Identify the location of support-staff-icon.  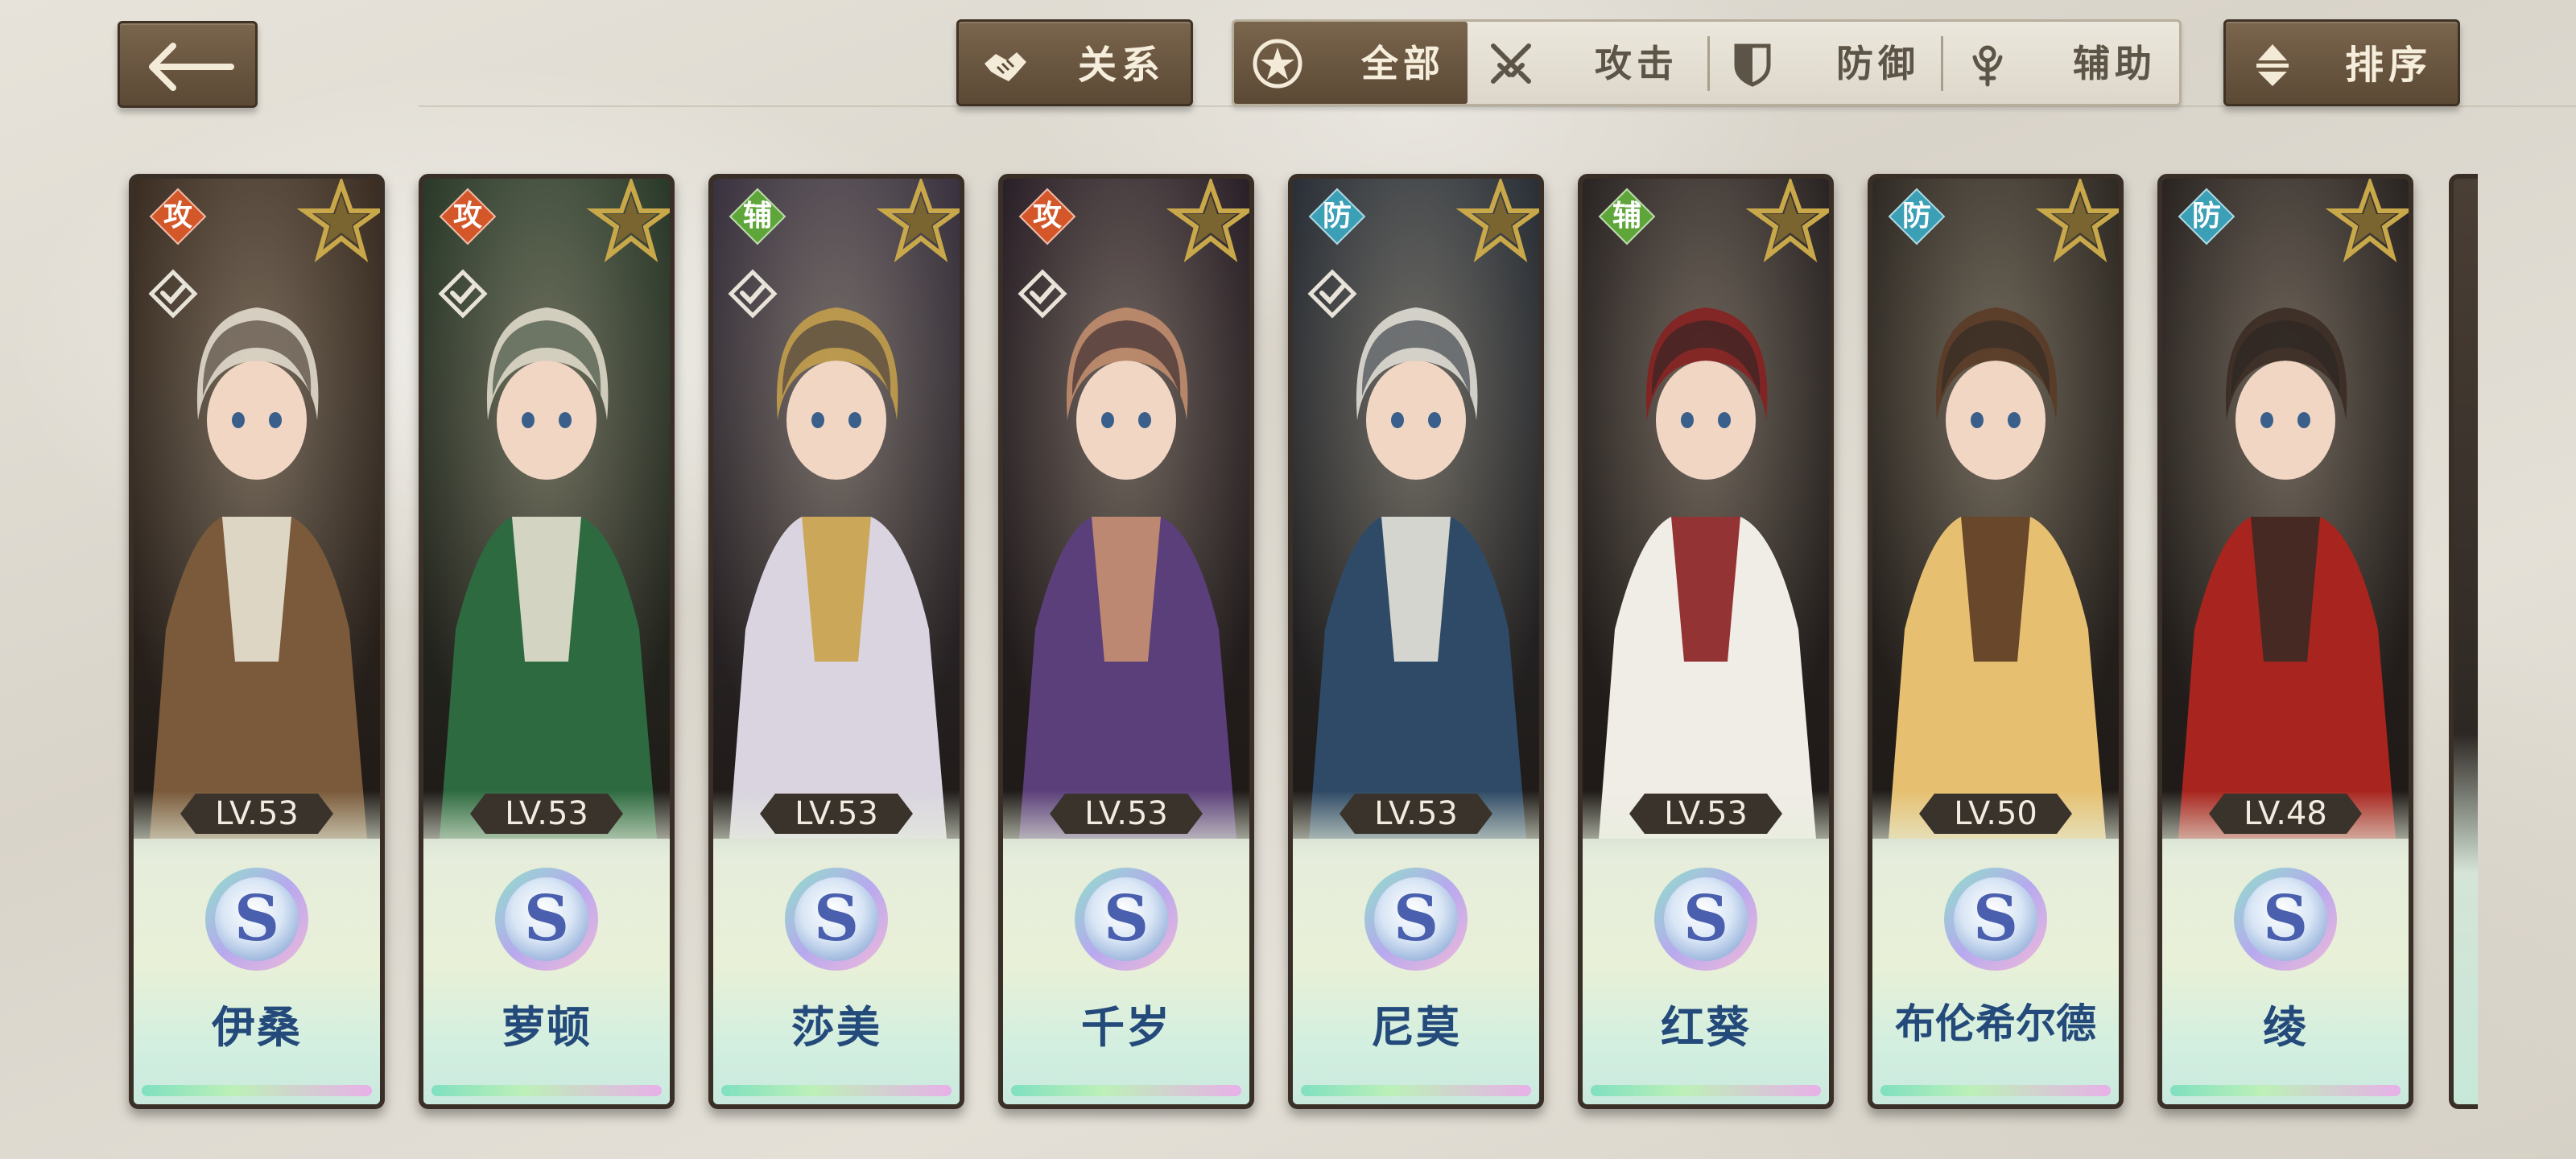
(1987, 66).